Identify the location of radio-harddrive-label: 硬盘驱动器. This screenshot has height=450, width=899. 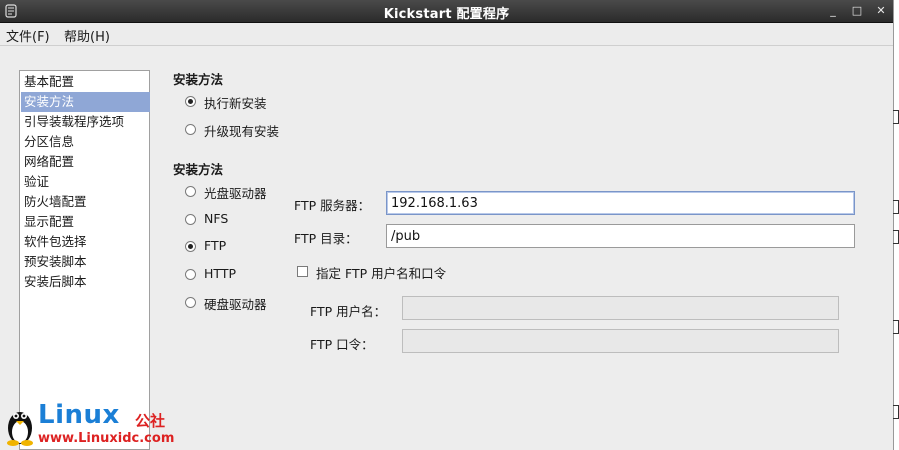
(235, 303).